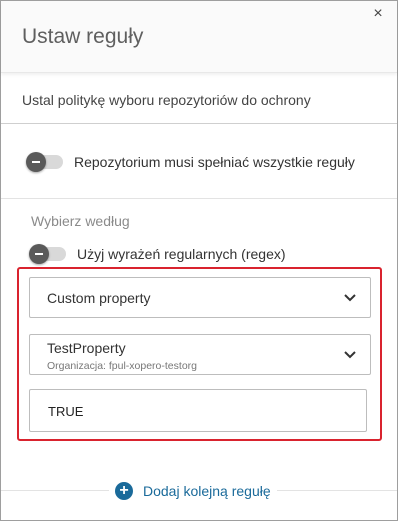 This screenshot has height=521, width=398. I want to click on add-rule-label: Dodaj kolejną regułę, so click(207, 491).